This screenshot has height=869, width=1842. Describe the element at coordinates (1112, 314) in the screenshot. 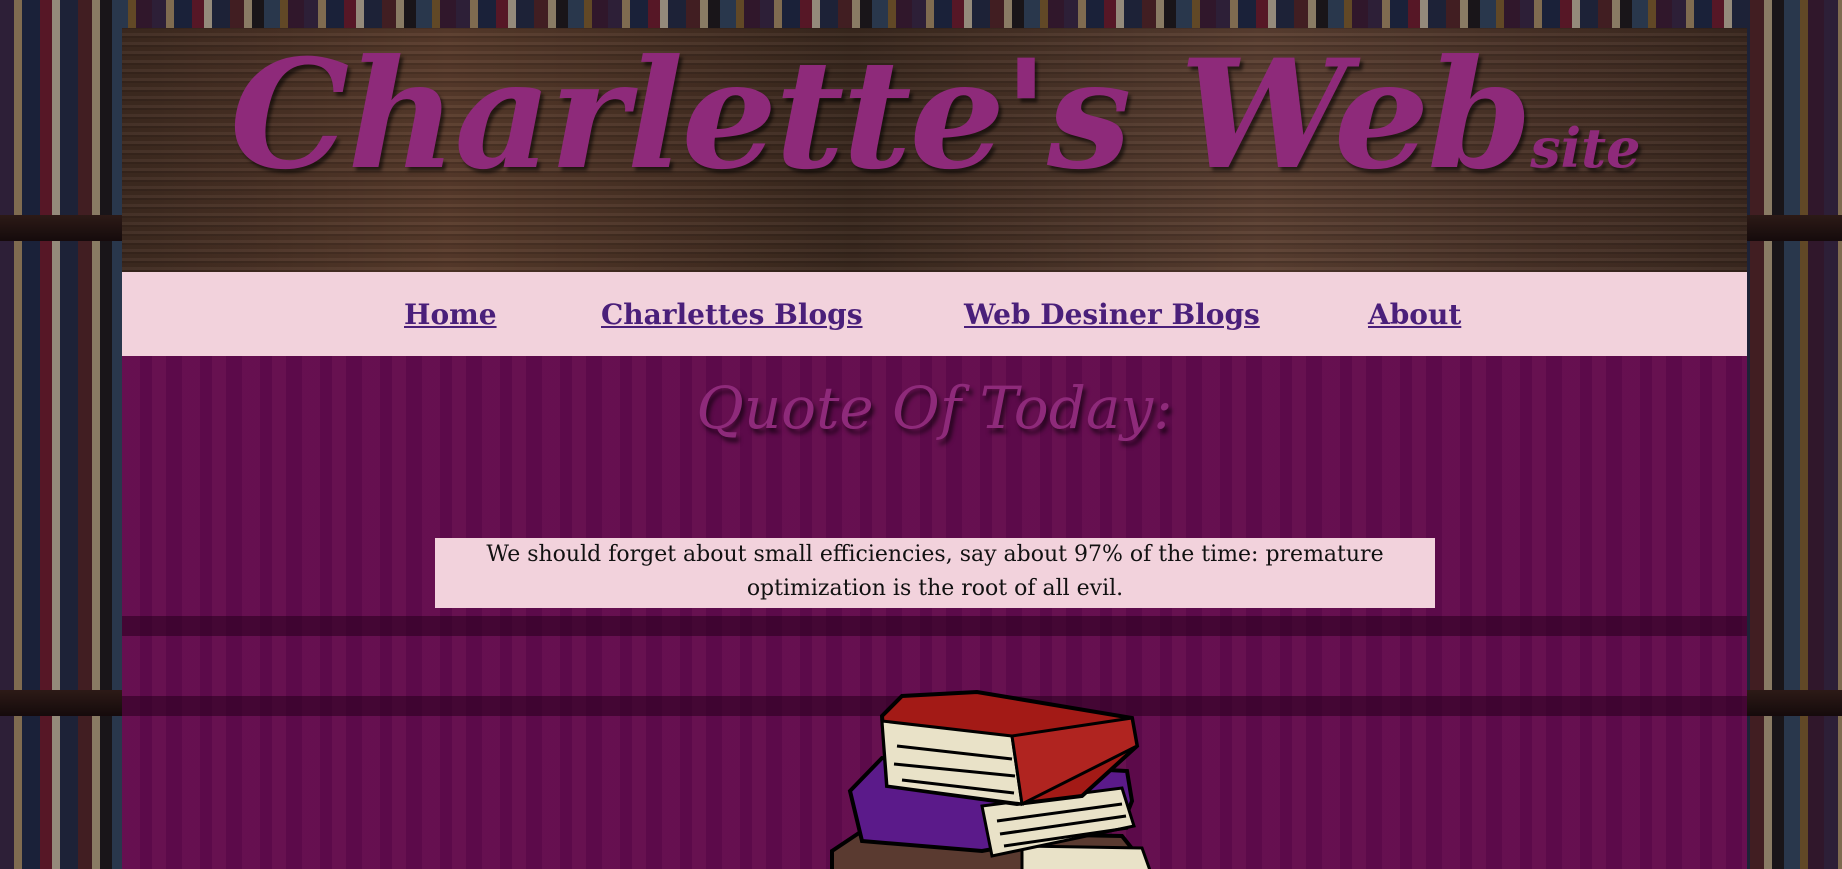

I see `nav-web-desiner-blogs-link: Web Desiner Blogs` at that location.